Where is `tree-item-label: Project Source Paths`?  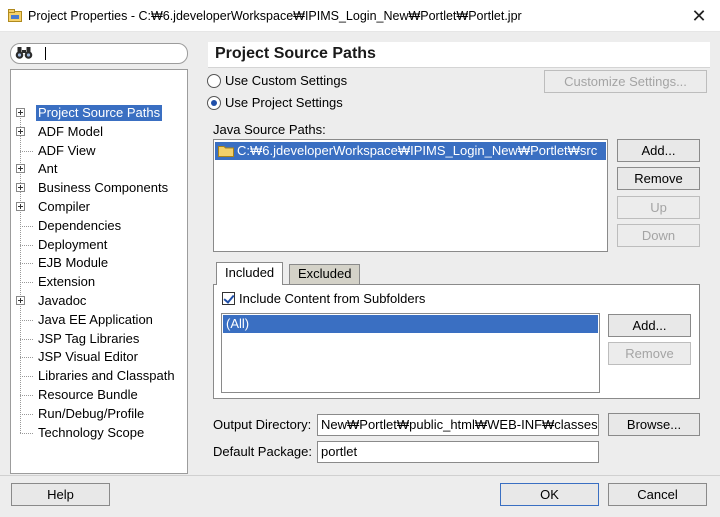
tree-item-label: Project Source Paths is located at coordinates (99, 113).